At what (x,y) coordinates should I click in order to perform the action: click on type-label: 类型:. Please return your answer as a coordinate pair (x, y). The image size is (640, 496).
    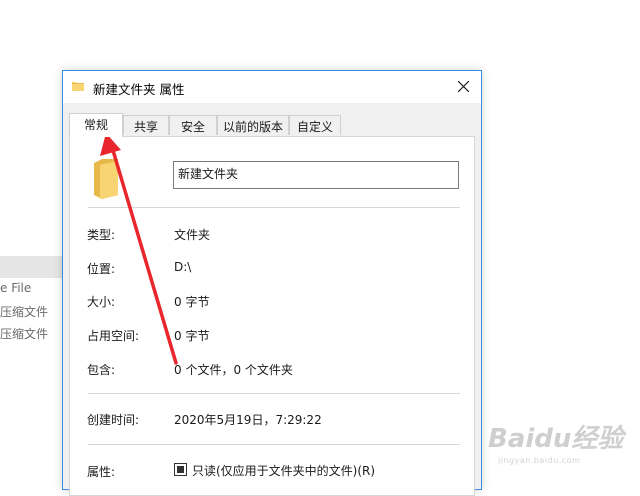
    Looking at the image, I should click on (101, 235).